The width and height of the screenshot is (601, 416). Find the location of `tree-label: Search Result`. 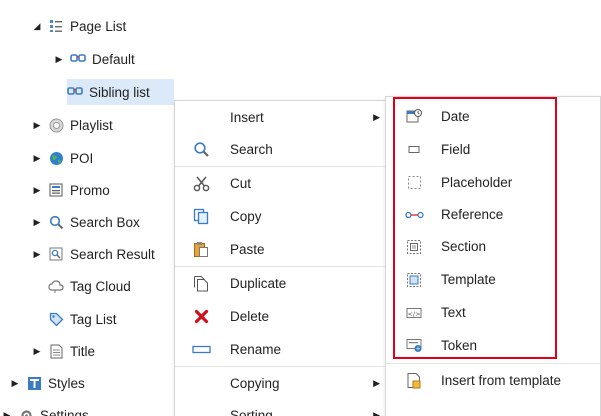

tree-label: Search Result is located at coordinates (112, 254).